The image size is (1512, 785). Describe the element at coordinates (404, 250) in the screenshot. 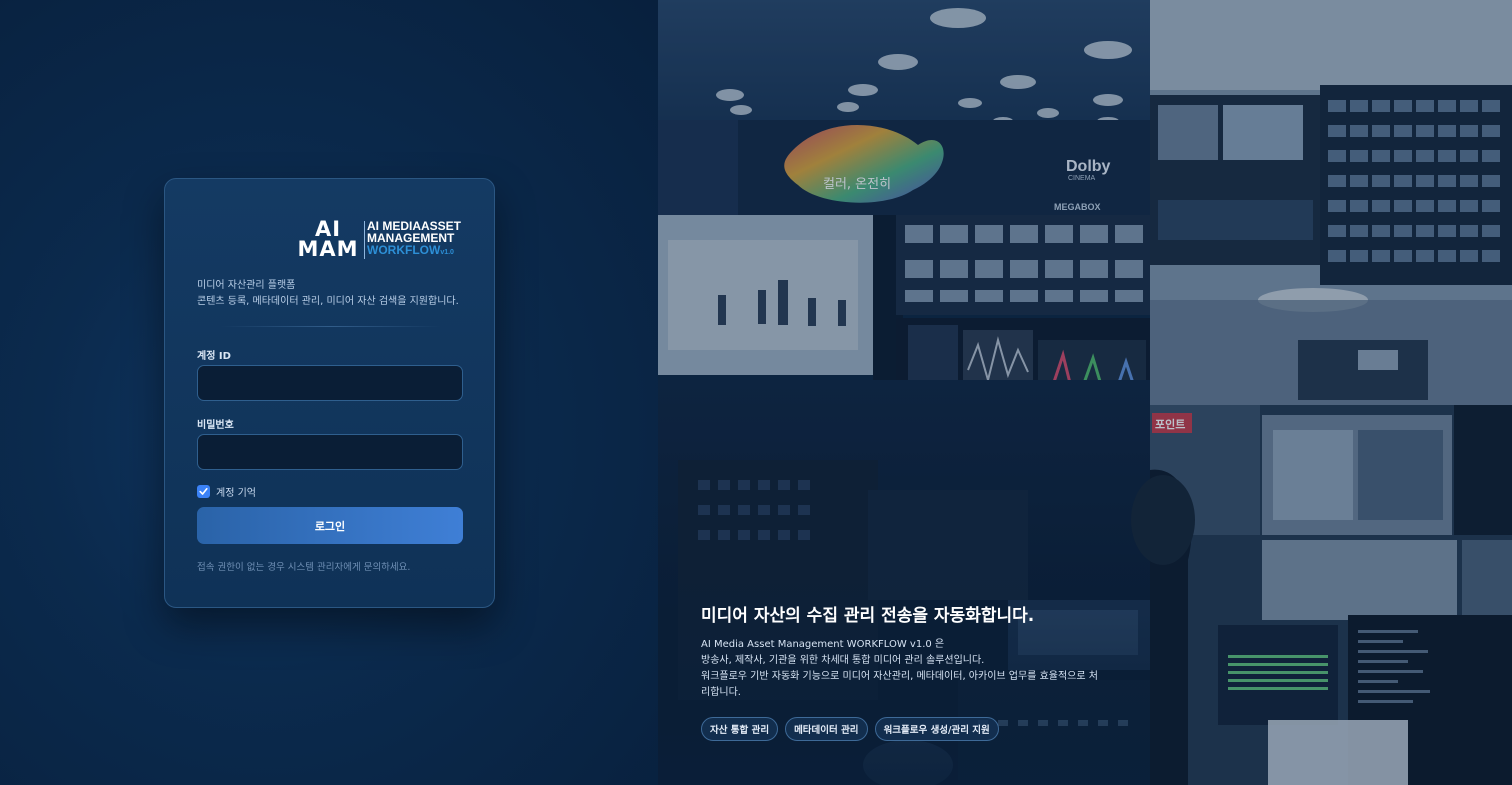

I see `logo-workflow: WORKFLOW` at that location.